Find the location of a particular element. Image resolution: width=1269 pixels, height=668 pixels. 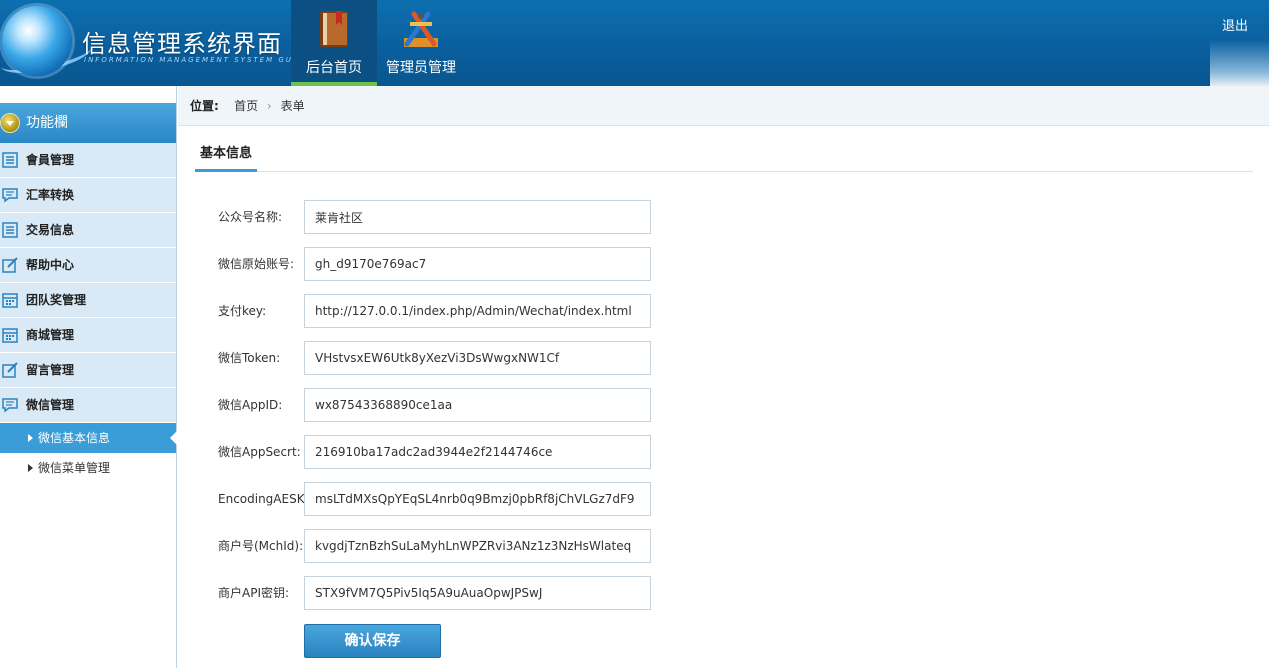

chevron-down-icon is located at coordinates (10, 123).